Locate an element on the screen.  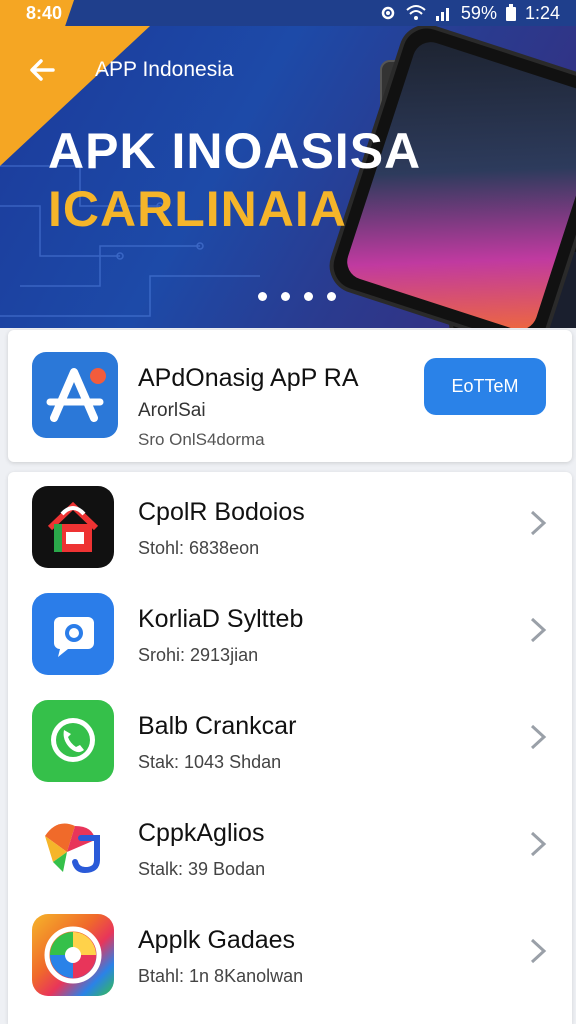
wifi-icon is located at coordinates (416, 13).